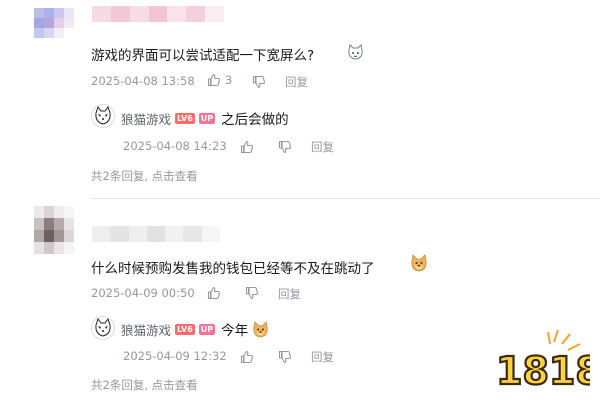 This screenshot has height=402, width=600. Describe the element at coordinates (355, 52) in the screenshot. I see `cat-face-icon` at that location.